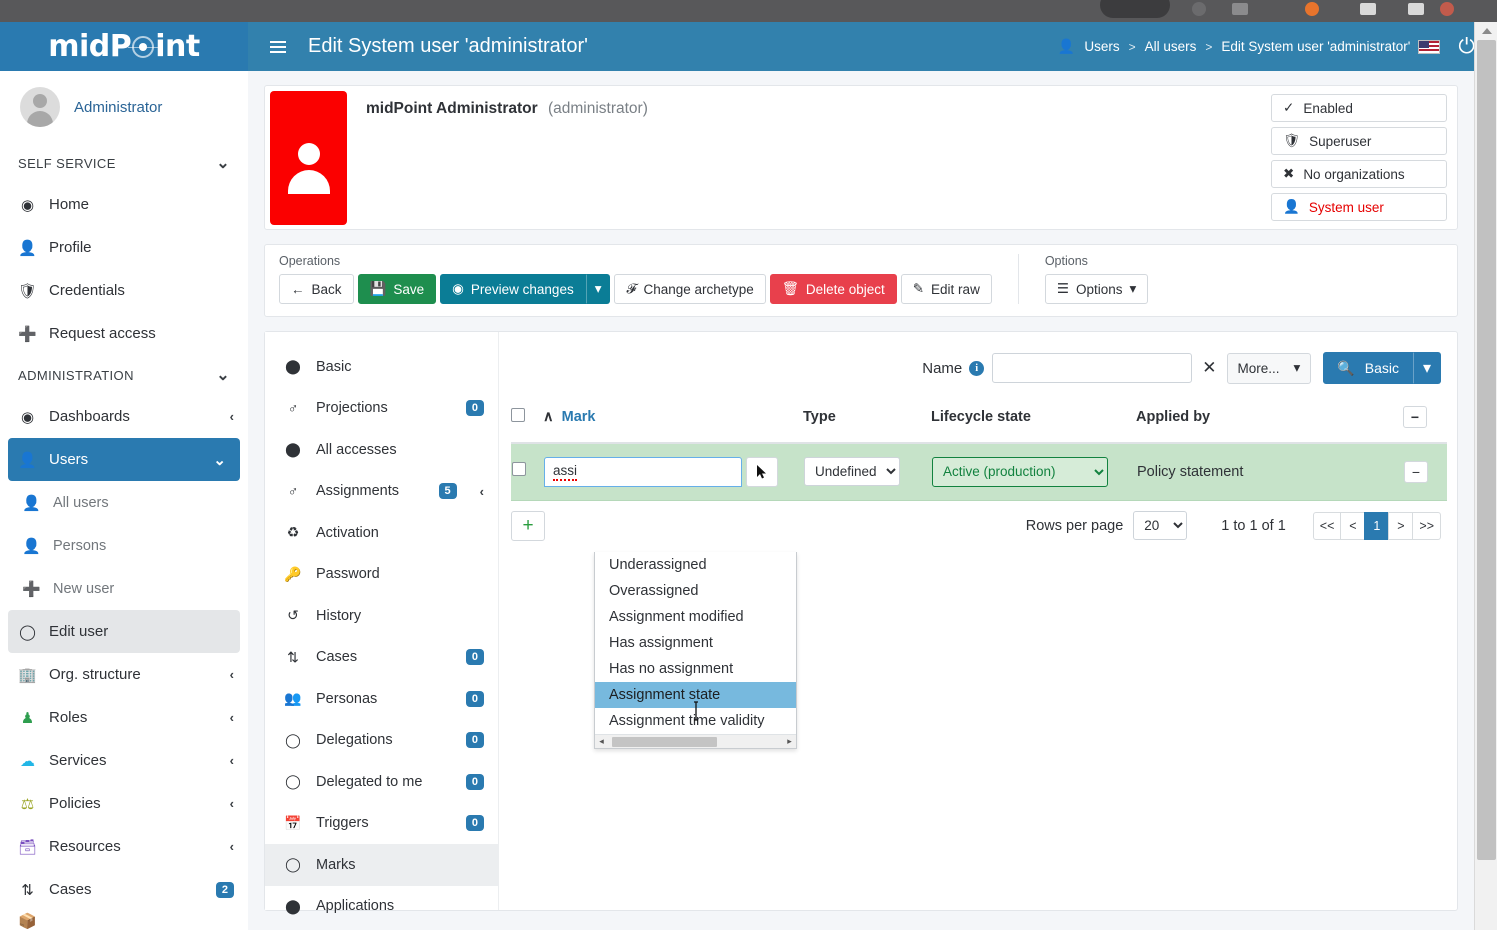  Describe the element at coordinates (381, 824) in the screenshot. I see `tab-triggers: 📅 Triggers 0` at that location.